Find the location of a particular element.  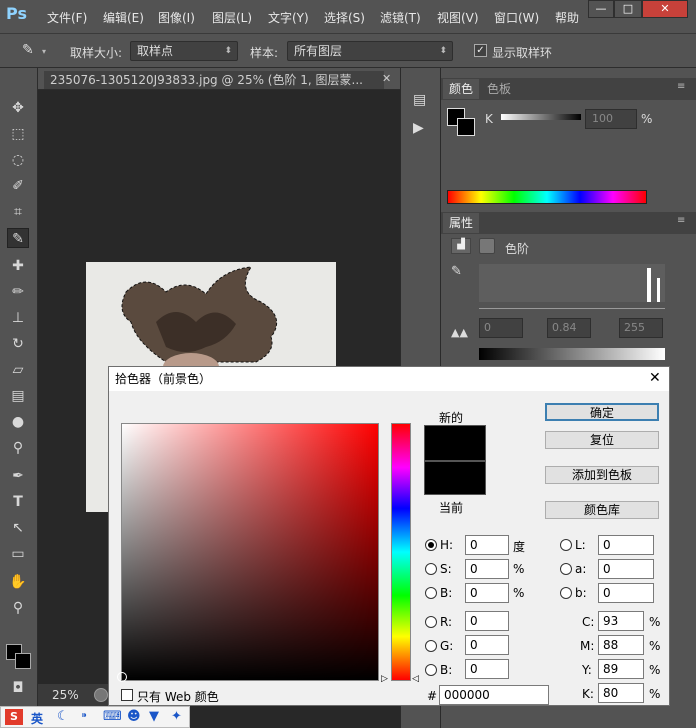

menu-filter: 滤镜(T) is located at coordinates (400, 17).